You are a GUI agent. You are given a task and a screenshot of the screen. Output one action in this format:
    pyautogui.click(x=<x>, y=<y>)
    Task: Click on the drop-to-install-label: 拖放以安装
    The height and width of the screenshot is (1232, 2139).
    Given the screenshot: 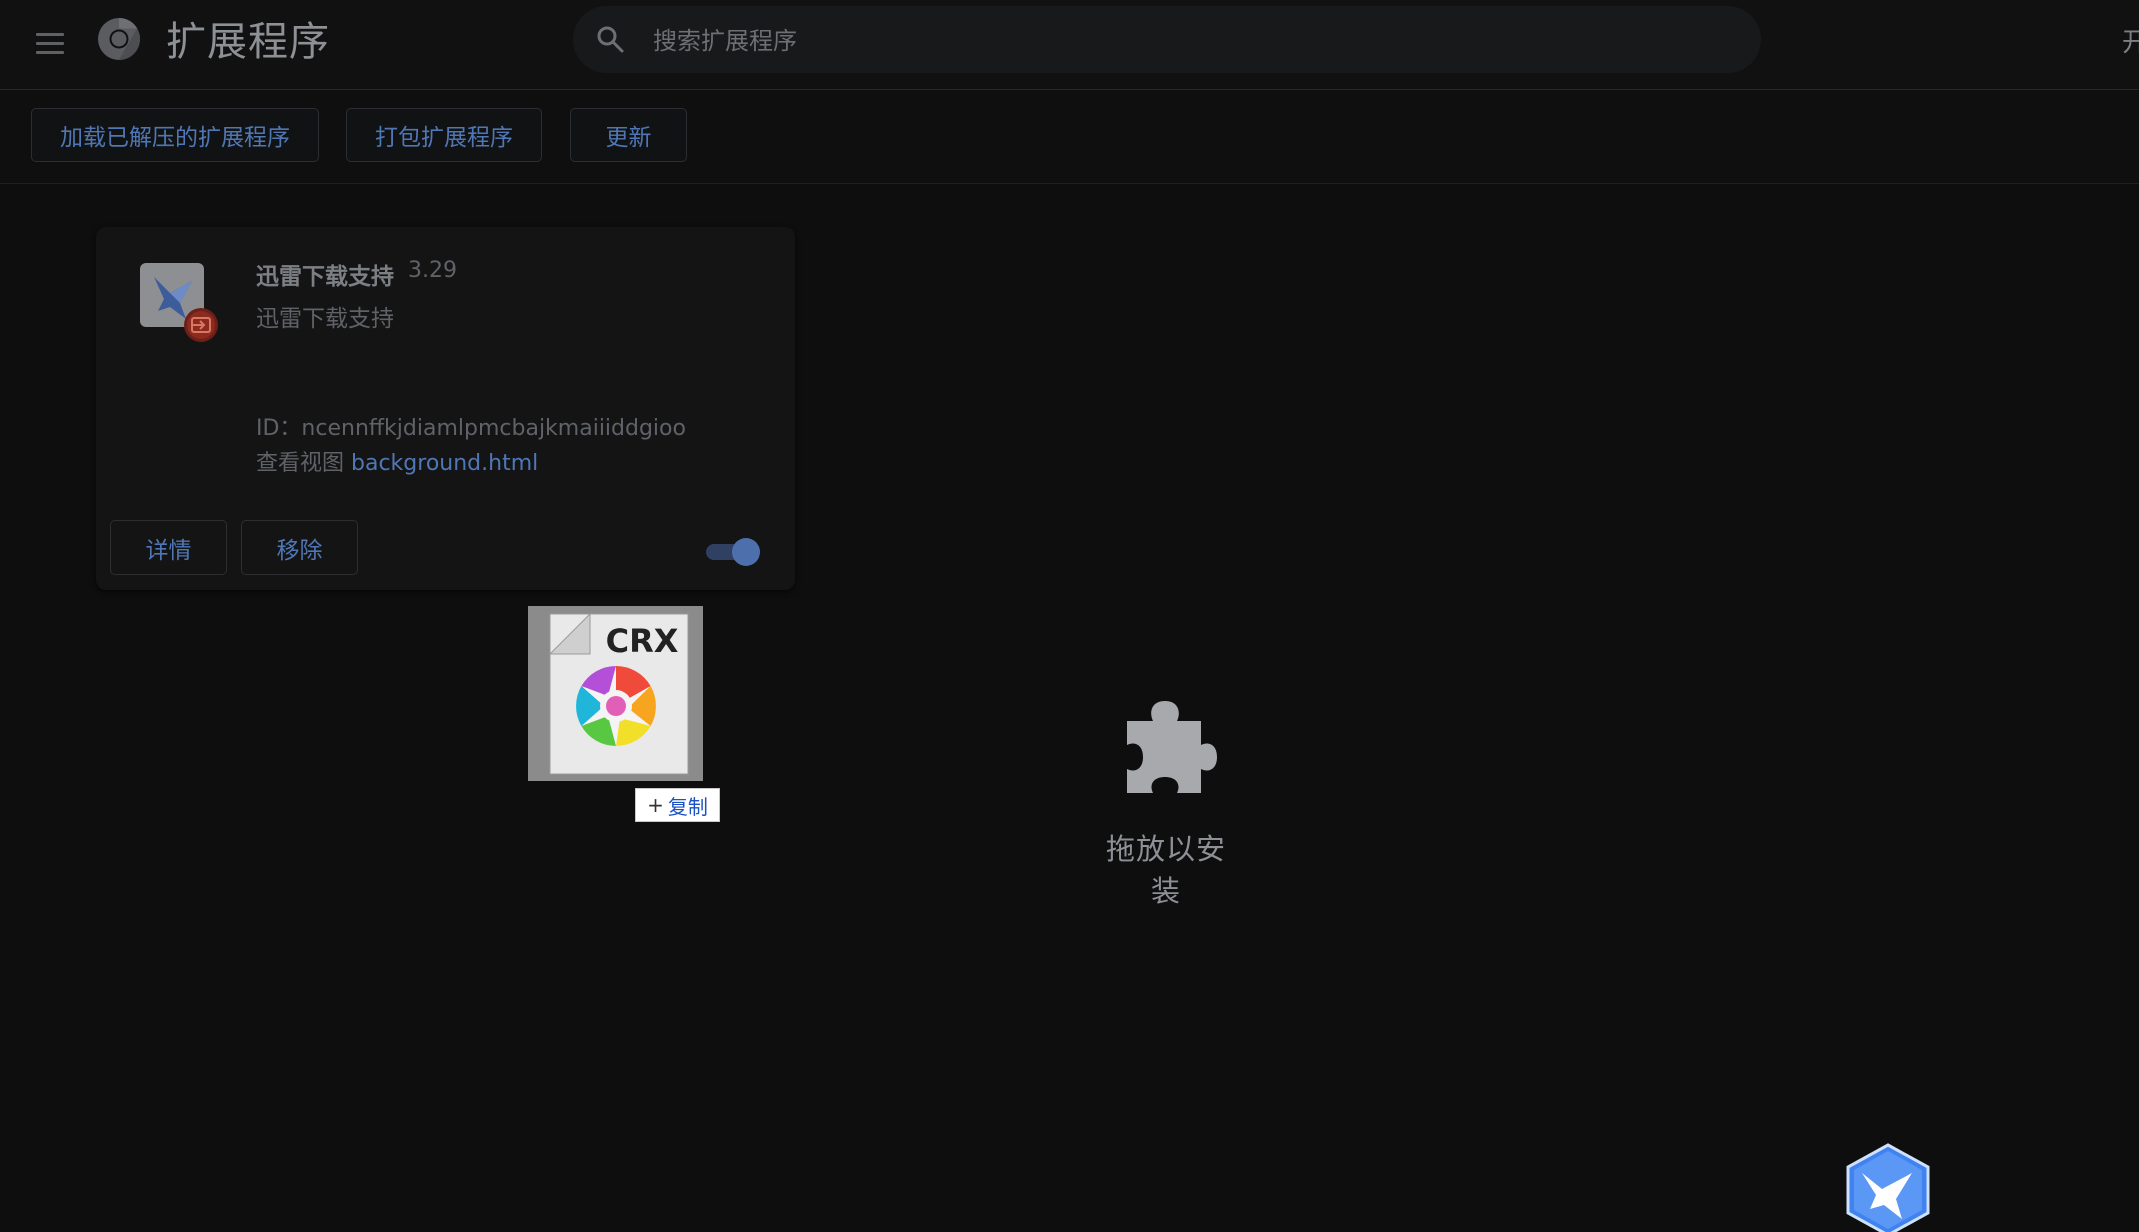 What is the action you would take?
    pyautogui.click(x=1165, y=870)
    